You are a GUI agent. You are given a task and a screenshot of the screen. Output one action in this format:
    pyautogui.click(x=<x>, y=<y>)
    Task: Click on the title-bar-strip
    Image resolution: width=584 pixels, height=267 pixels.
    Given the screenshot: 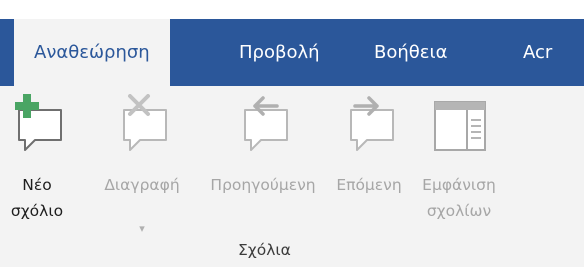 What is the action you would take?
    pyautogui.click(x=292, y=9)
    